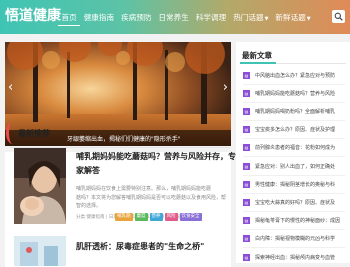 This screenshot has width=350, height=267. Describe the element at coordinates (257, 55) in the screenshot. I see `sidebar-title: 最新文章` at that location.